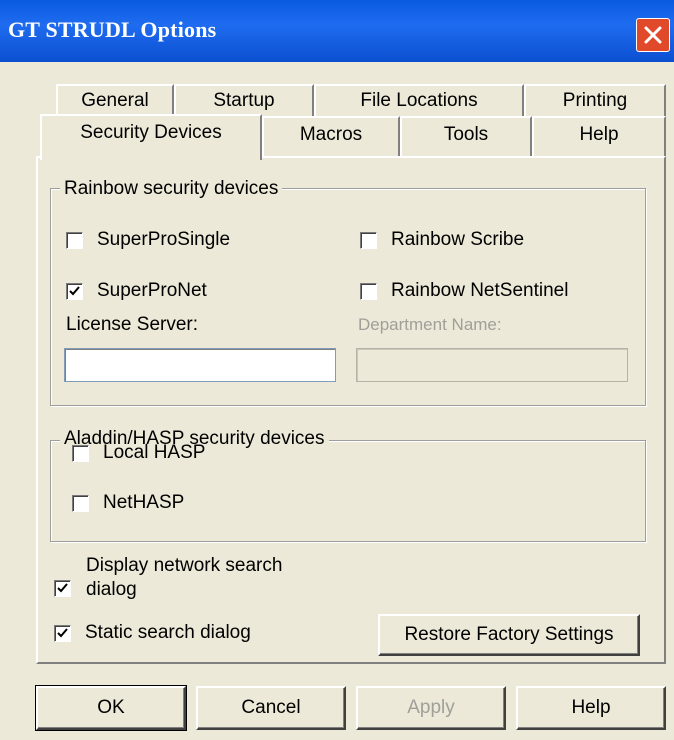  Describe the element at coordinates (111, 589) in the screenshot. I see `display-network-search-label-line2: dialog` at that location.